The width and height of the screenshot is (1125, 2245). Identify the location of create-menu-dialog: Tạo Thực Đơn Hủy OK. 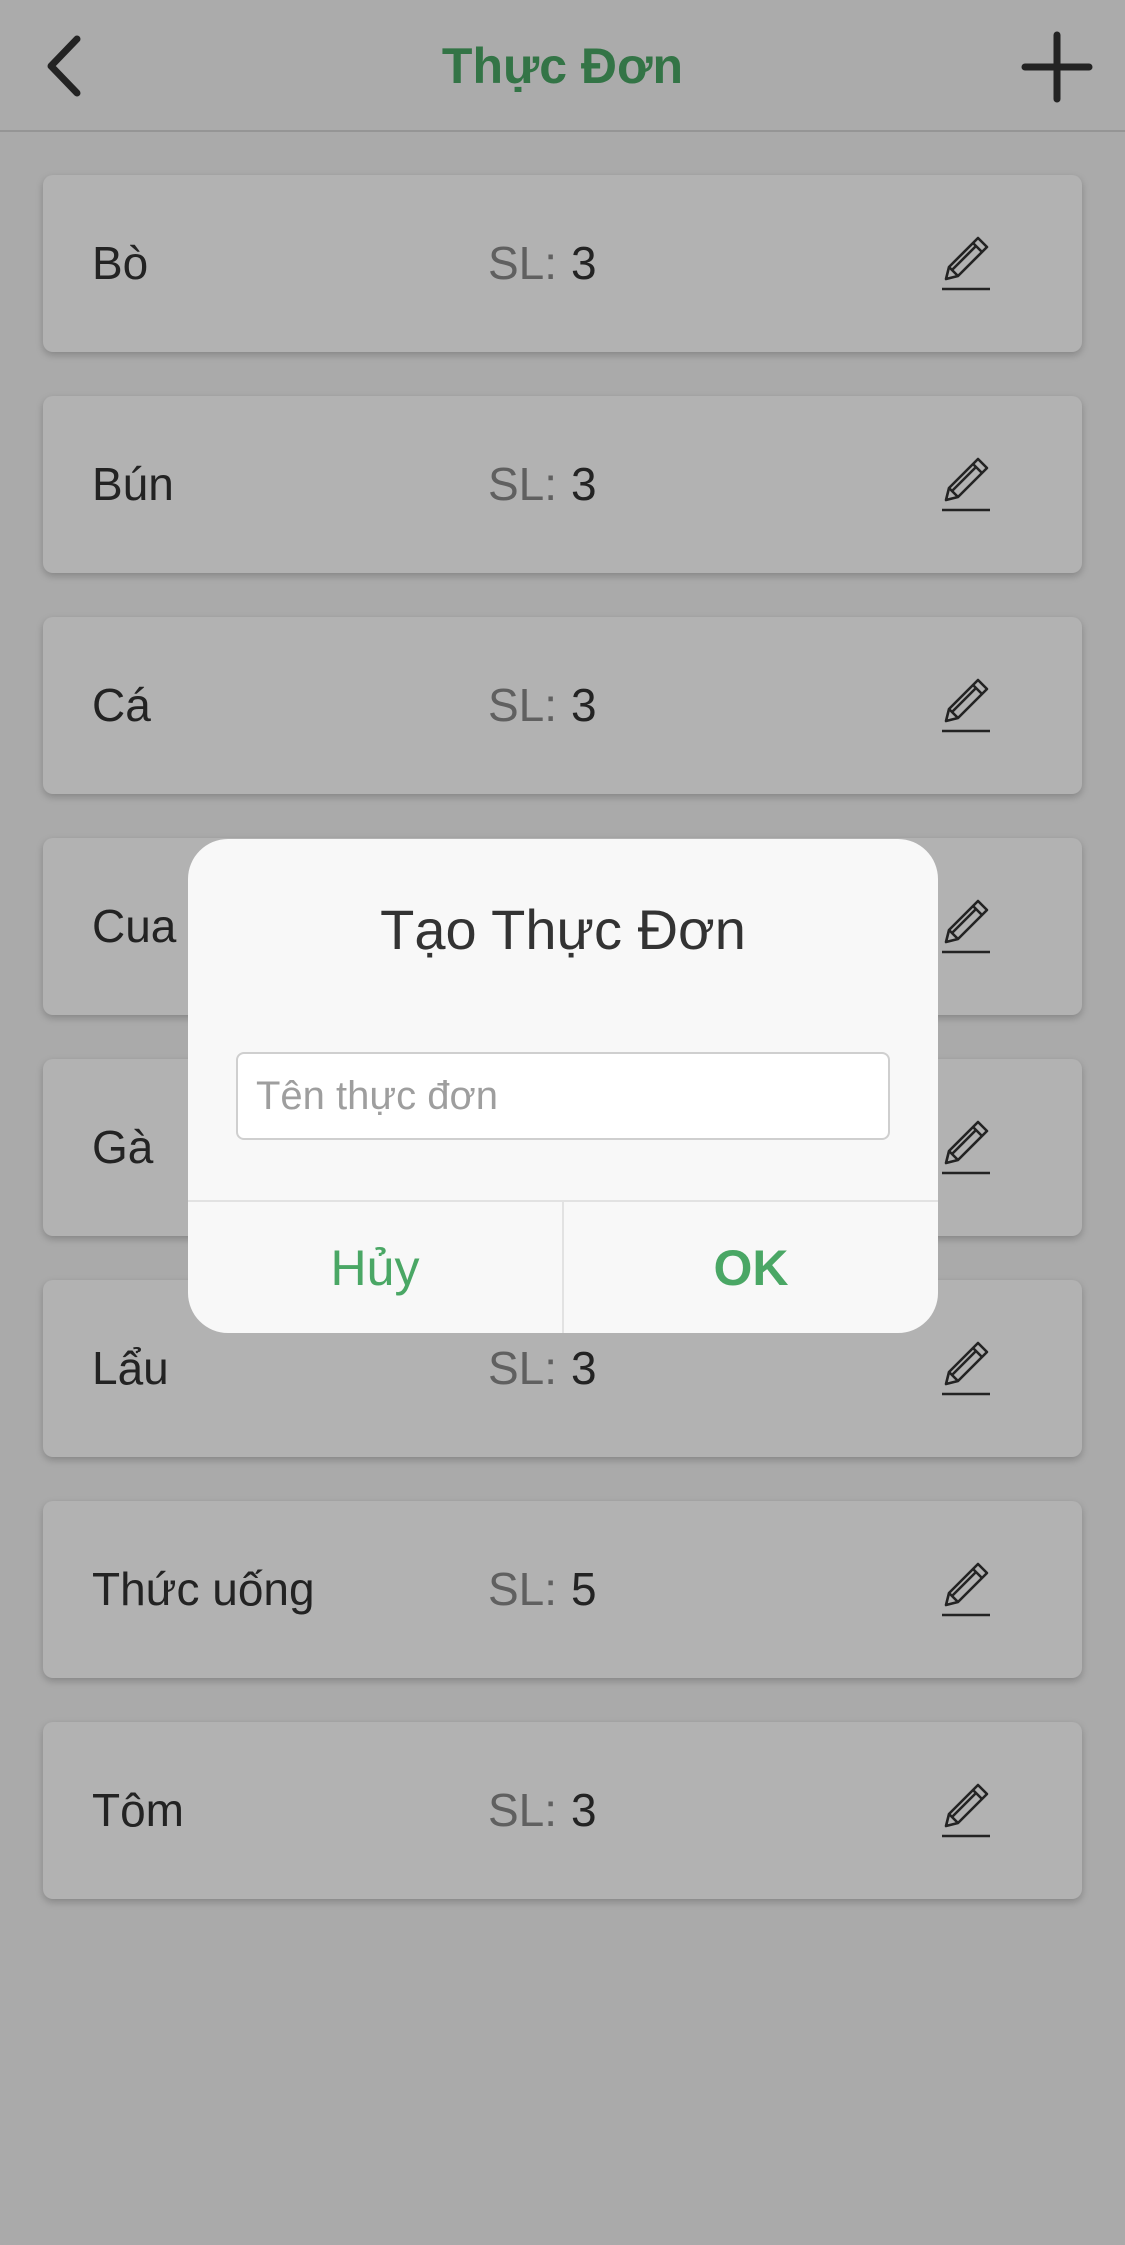
(563, 1086).